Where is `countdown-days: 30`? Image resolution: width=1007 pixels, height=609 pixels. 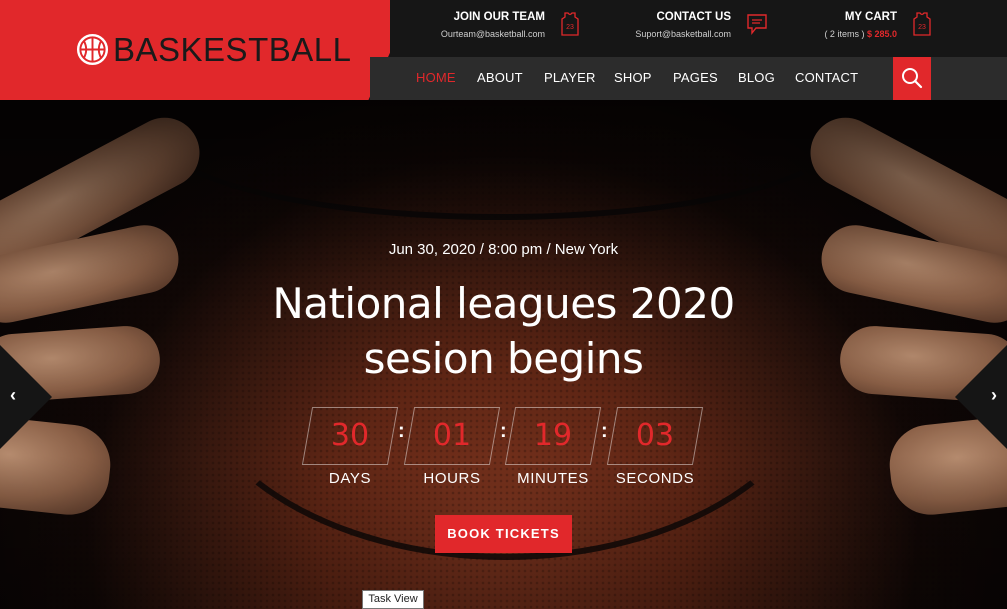 countdown-days: 30 is located at coordinates (350, 436).